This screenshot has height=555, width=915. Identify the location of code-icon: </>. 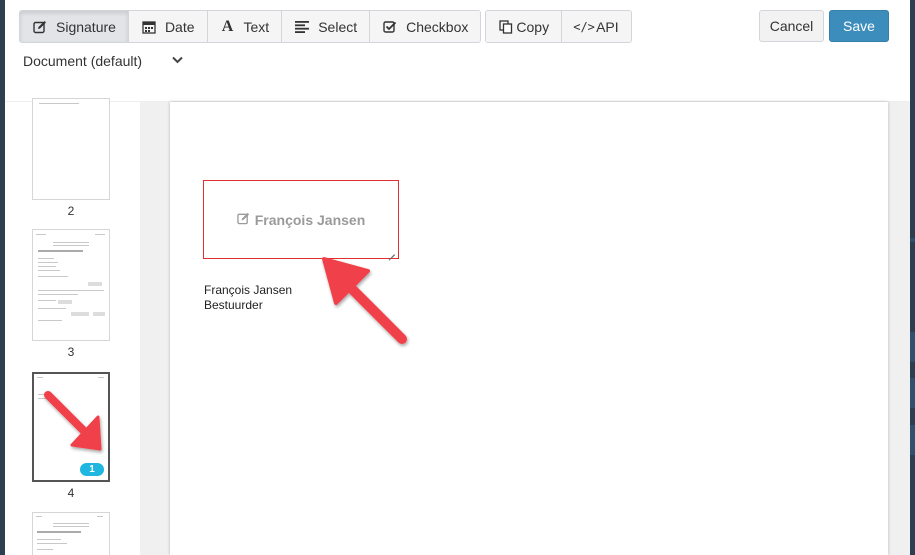
(584, 26).